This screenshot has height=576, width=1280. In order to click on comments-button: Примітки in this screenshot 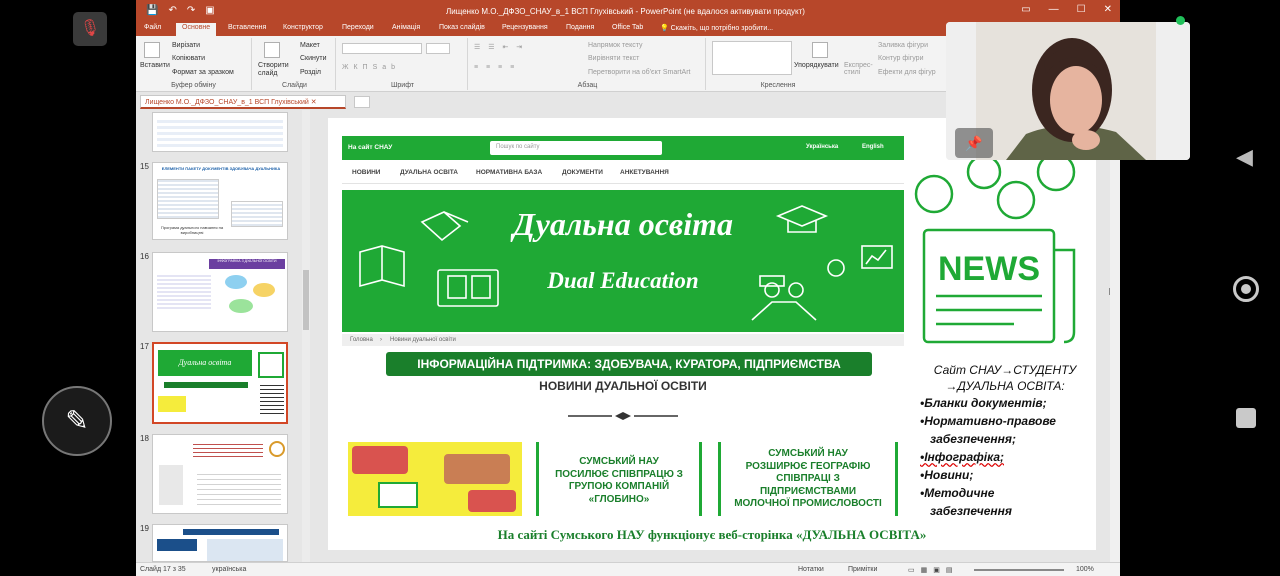, I will do `click(862, 569)`.